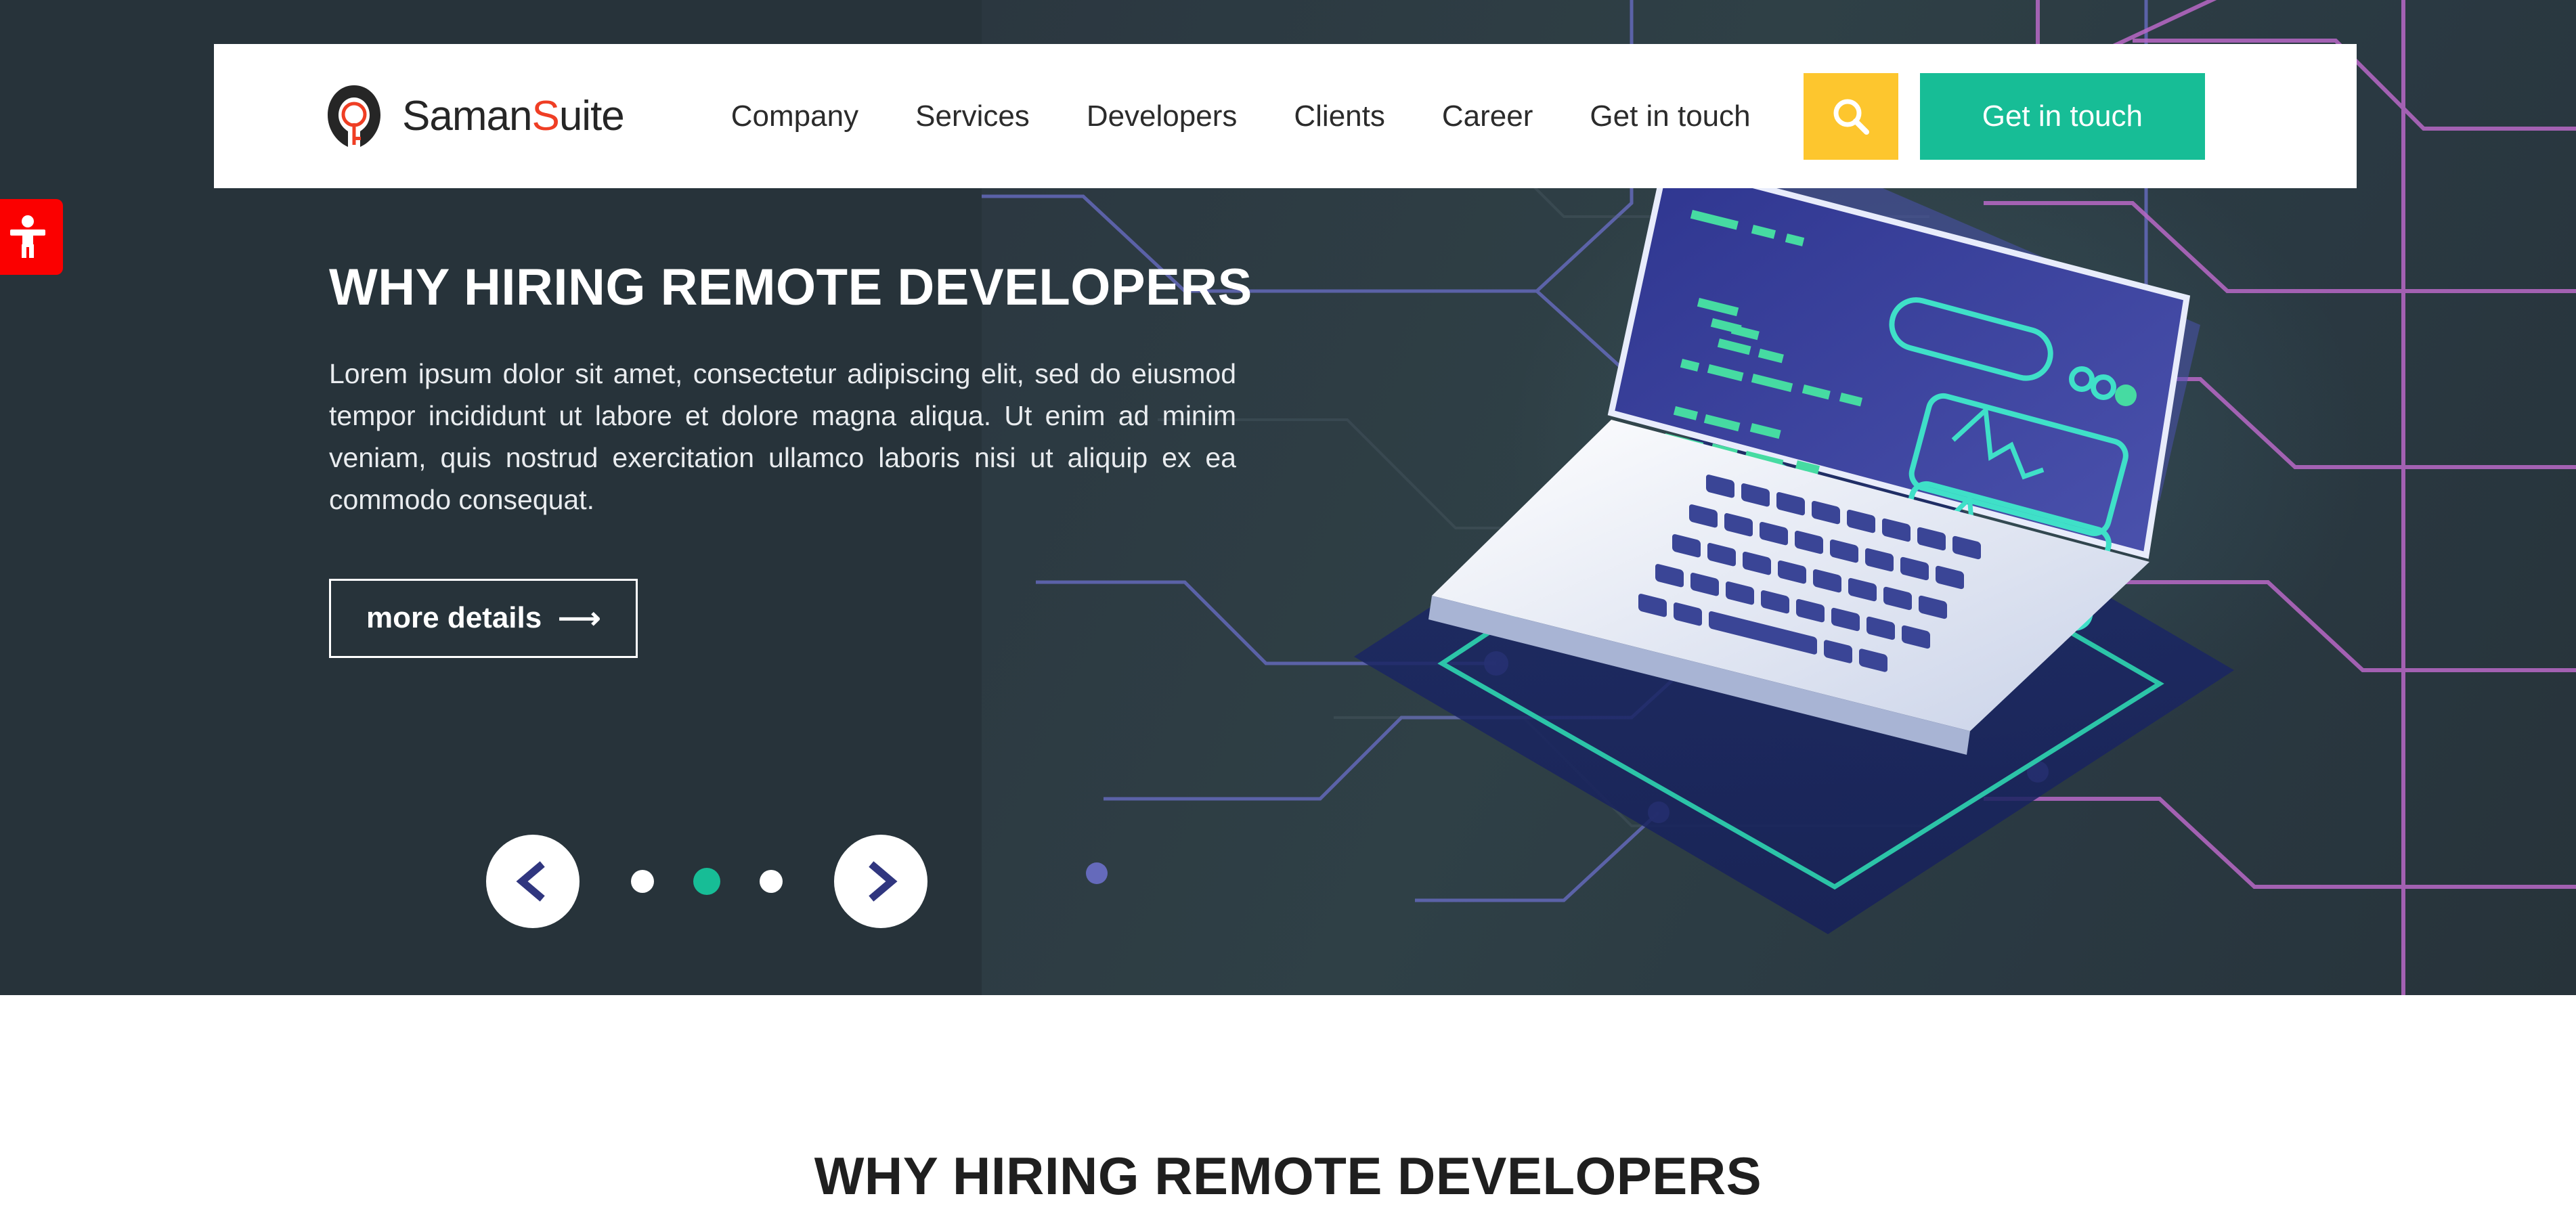 This screenshot has height=1207, width=2576. What do you see at coordinates (1487, 117) in the screenshot?
I see `nav-item-career: Career` at bounding box center [1487, 117].